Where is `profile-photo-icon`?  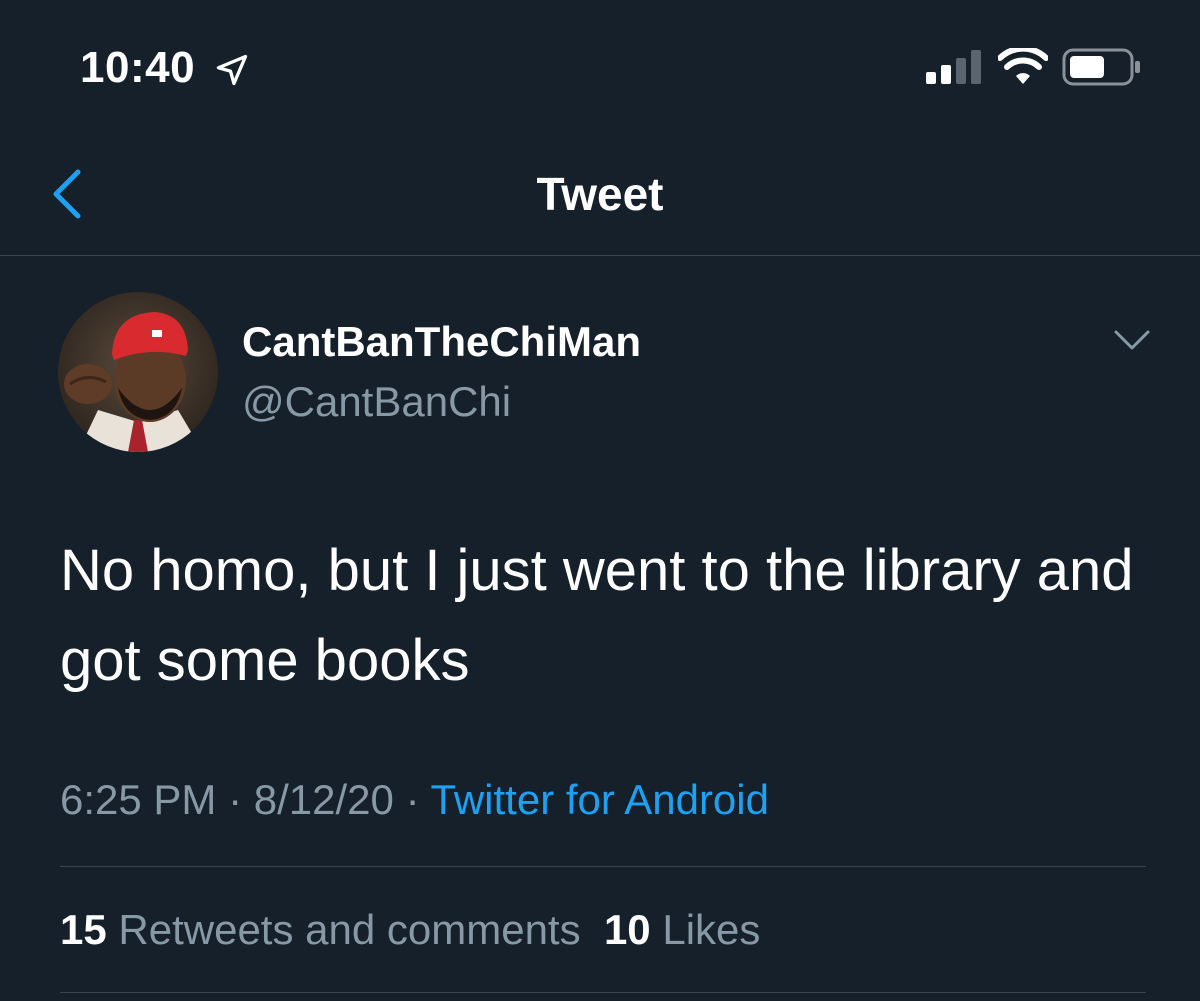
profile-photo-icon is located at coordinates (138, 372).